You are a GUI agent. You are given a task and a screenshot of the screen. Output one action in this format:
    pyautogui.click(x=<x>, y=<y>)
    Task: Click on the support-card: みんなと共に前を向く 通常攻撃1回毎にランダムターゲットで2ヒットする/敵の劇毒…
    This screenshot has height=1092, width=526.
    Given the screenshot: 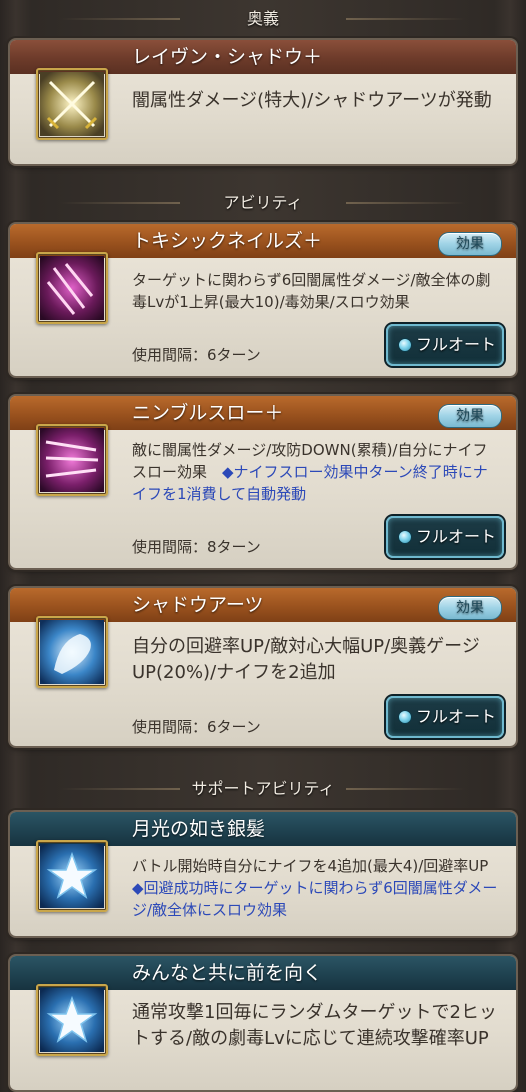 What is the action you would take?
    pyautogui.click(x=263, y=1023)
    